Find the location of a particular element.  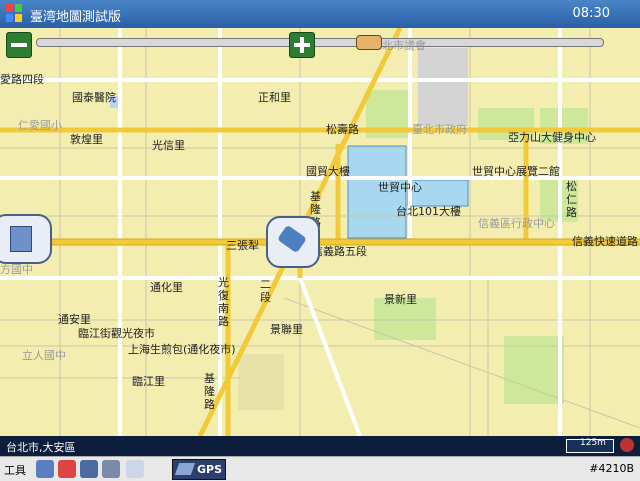

search-icon is located at coordinates (45, 469).